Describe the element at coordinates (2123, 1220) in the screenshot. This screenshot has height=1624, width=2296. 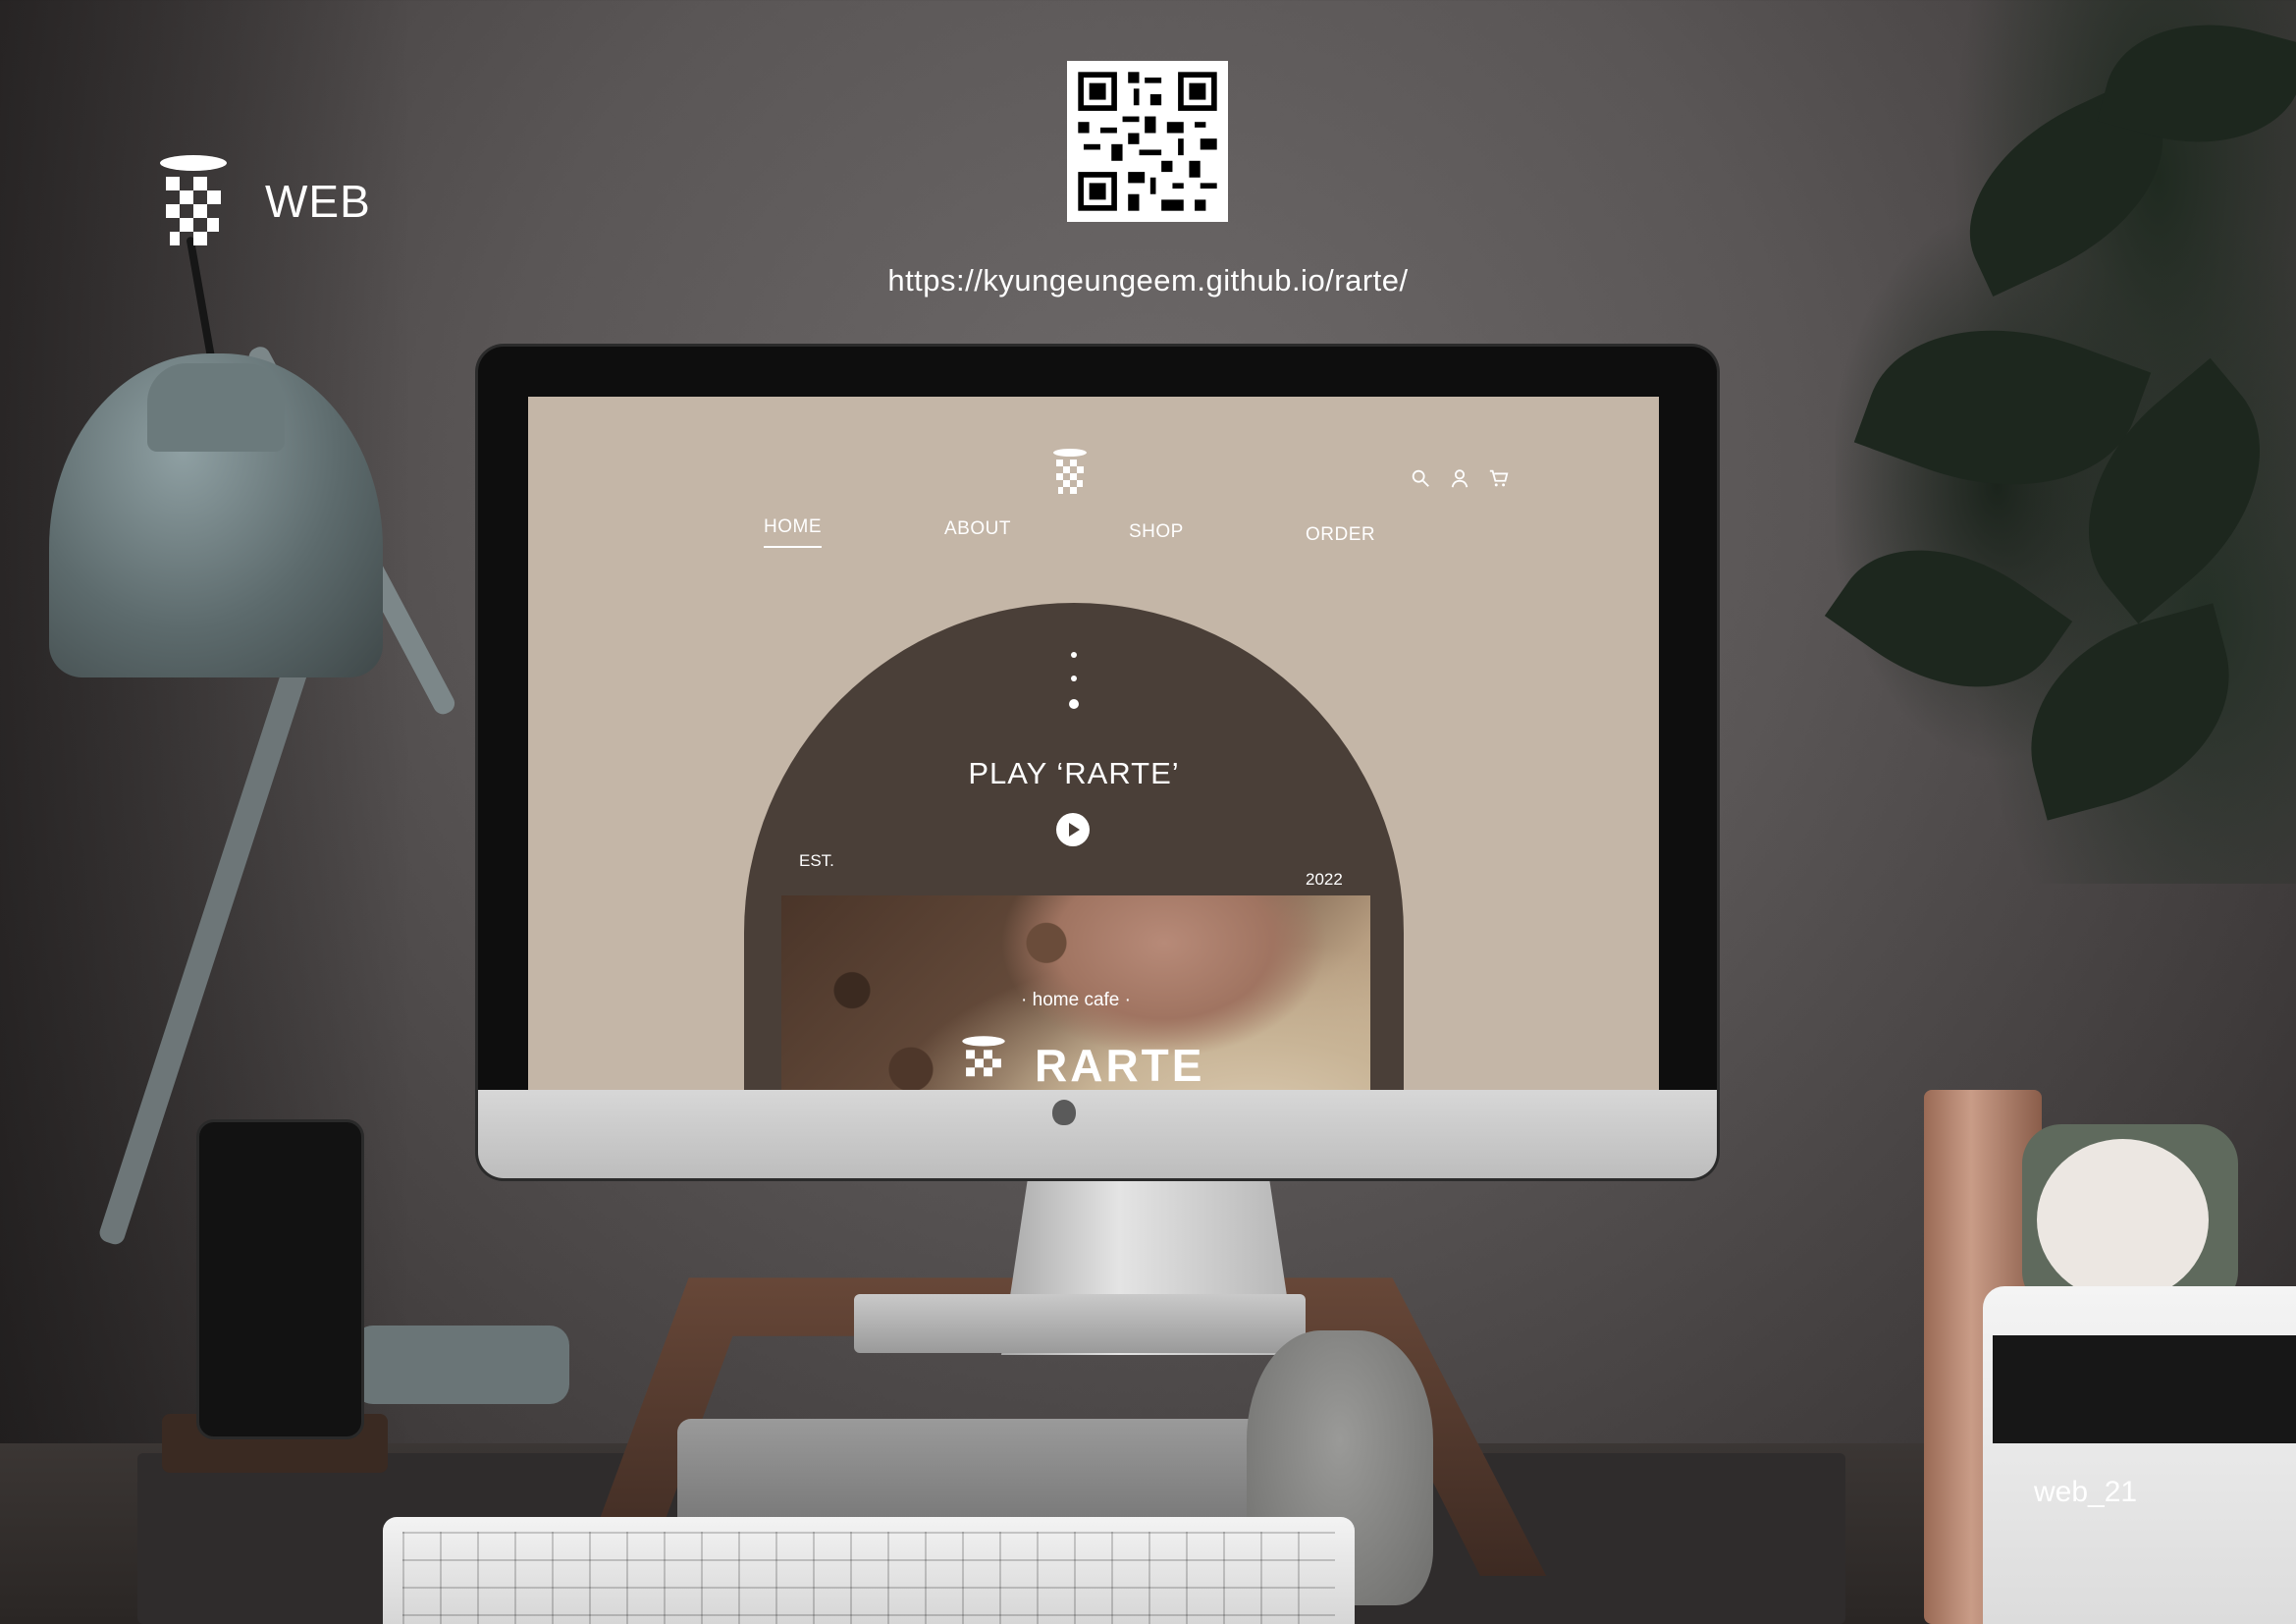
I see `clock-face` at that location.